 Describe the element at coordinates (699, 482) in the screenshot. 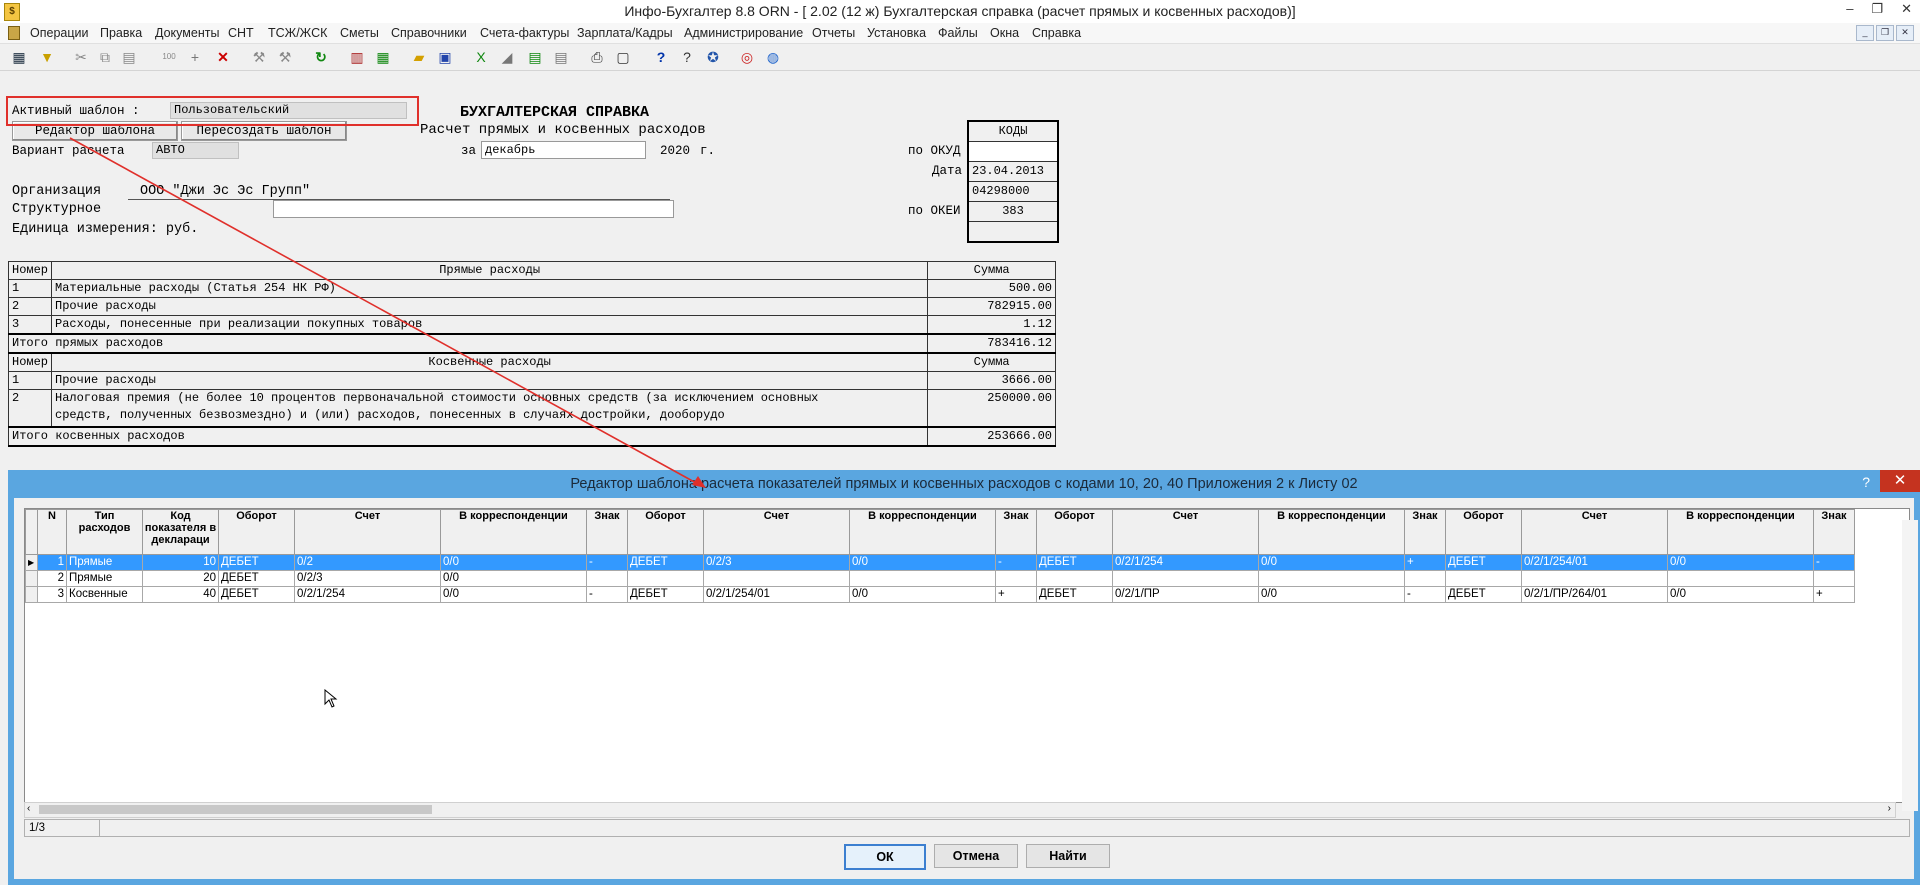

I see `arrow-head` at that location.